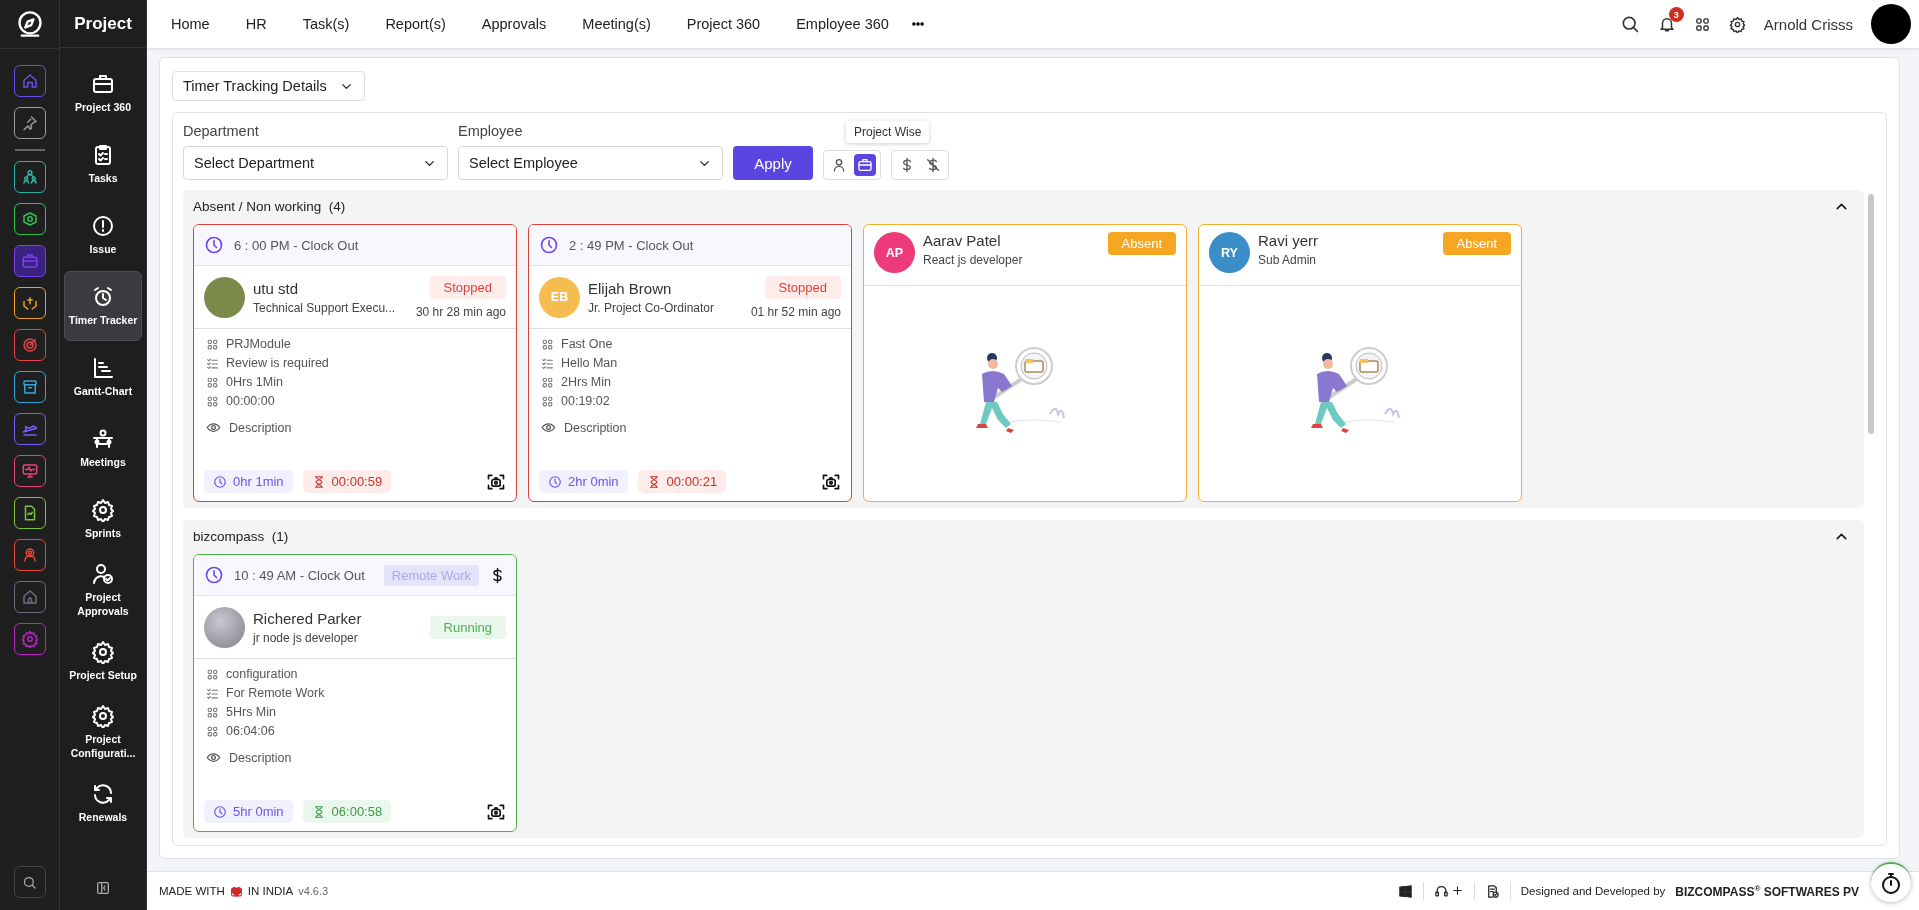  What do you see at coordinates (256, 24) in the screenshot?
I see `nav-link: HR` at bounding box center [256, 24].